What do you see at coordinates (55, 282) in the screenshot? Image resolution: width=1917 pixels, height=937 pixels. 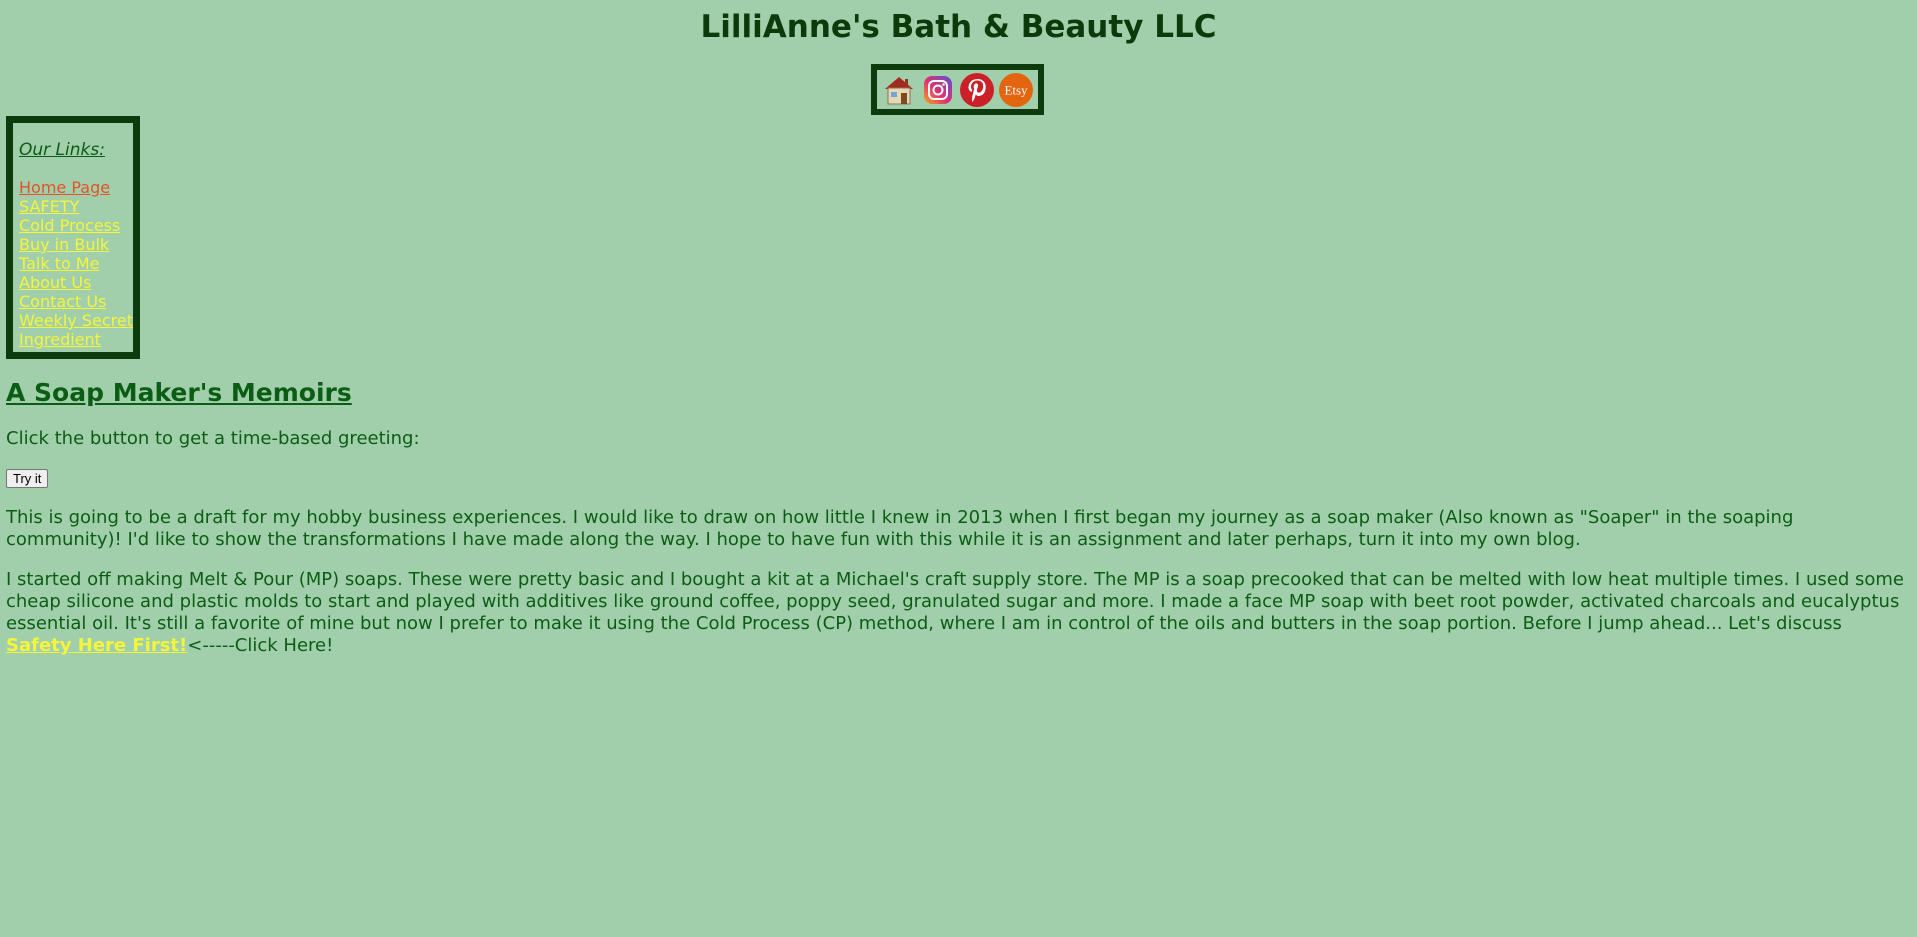 I see `sidebar-item-about-us: About Us` at bounding box center [55, 282].